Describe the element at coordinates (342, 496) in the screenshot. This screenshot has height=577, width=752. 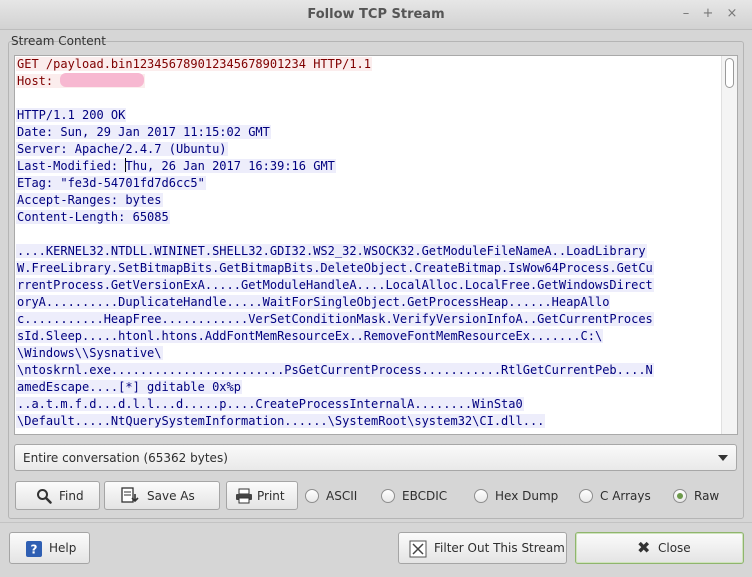
I see `radio-ascii-label: ASCII` at that location.